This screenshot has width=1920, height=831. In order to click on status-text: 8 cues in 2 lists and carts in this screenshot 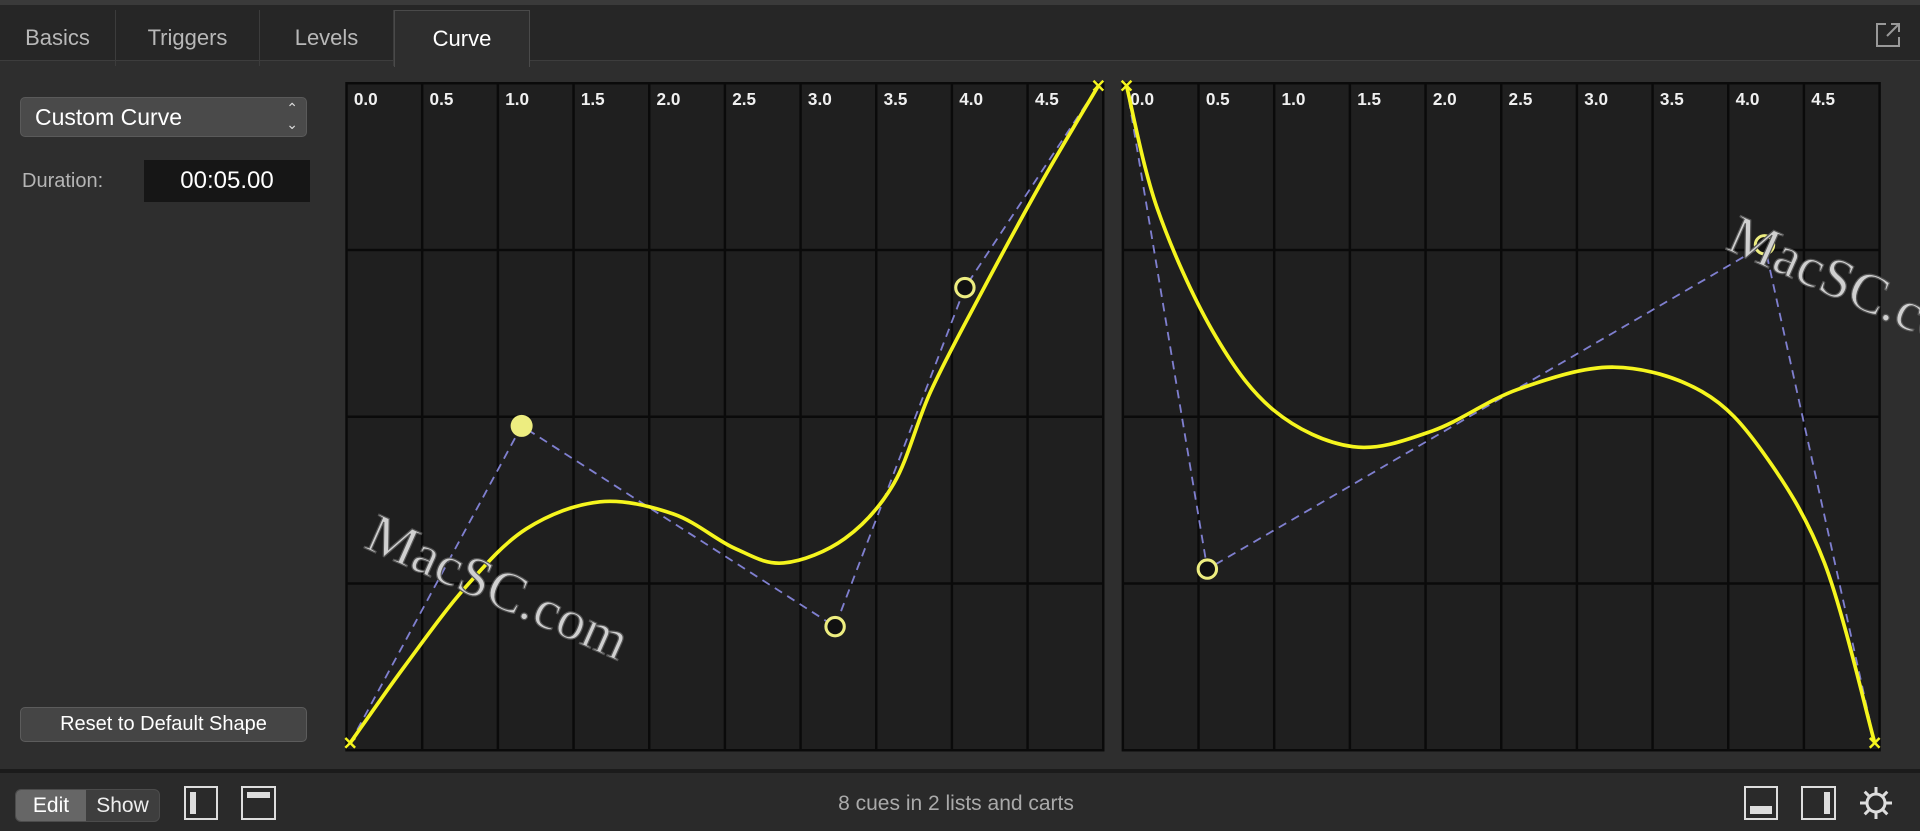, I will do `click(956, 803)`.